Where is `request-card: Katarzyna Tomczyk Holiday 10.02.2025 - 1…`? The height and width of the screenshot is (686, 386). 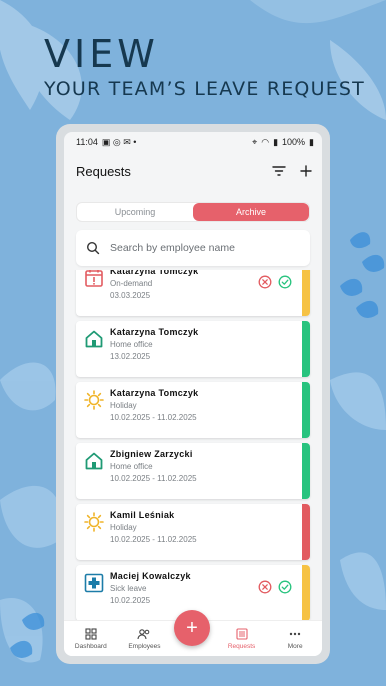 request-card: Katarzyna Tomczyk Holiday 10.02.2025 - 1… is located at coordinates (193, 410).